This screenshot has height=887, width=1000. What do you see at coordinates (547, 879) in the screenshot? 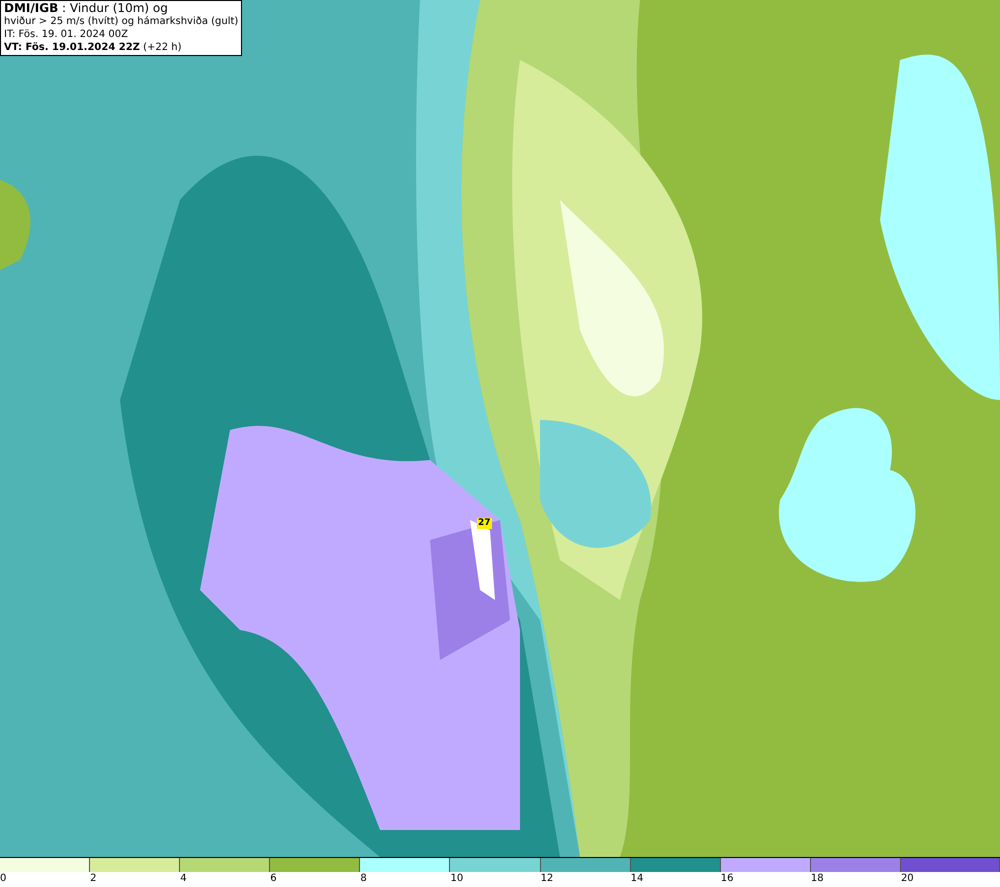
I see `legend-label: 12` at bounding box center [547, 879].